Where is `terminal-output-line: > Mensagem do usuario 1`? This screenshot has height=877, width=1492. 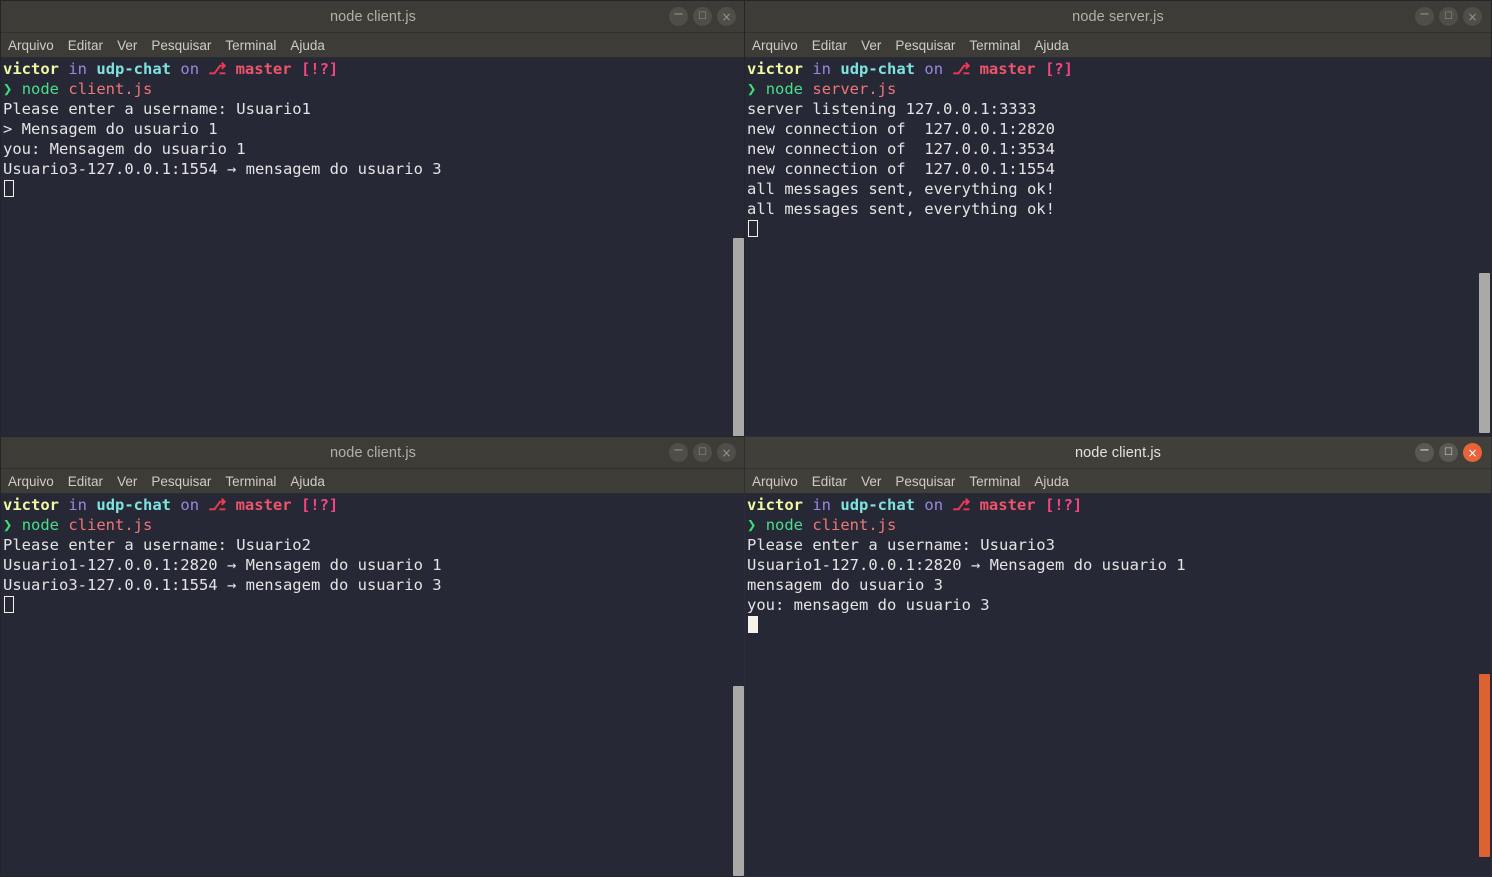
terminal-output-line: > Mensagem do usuario 1 is located at coordinates (110, 129).